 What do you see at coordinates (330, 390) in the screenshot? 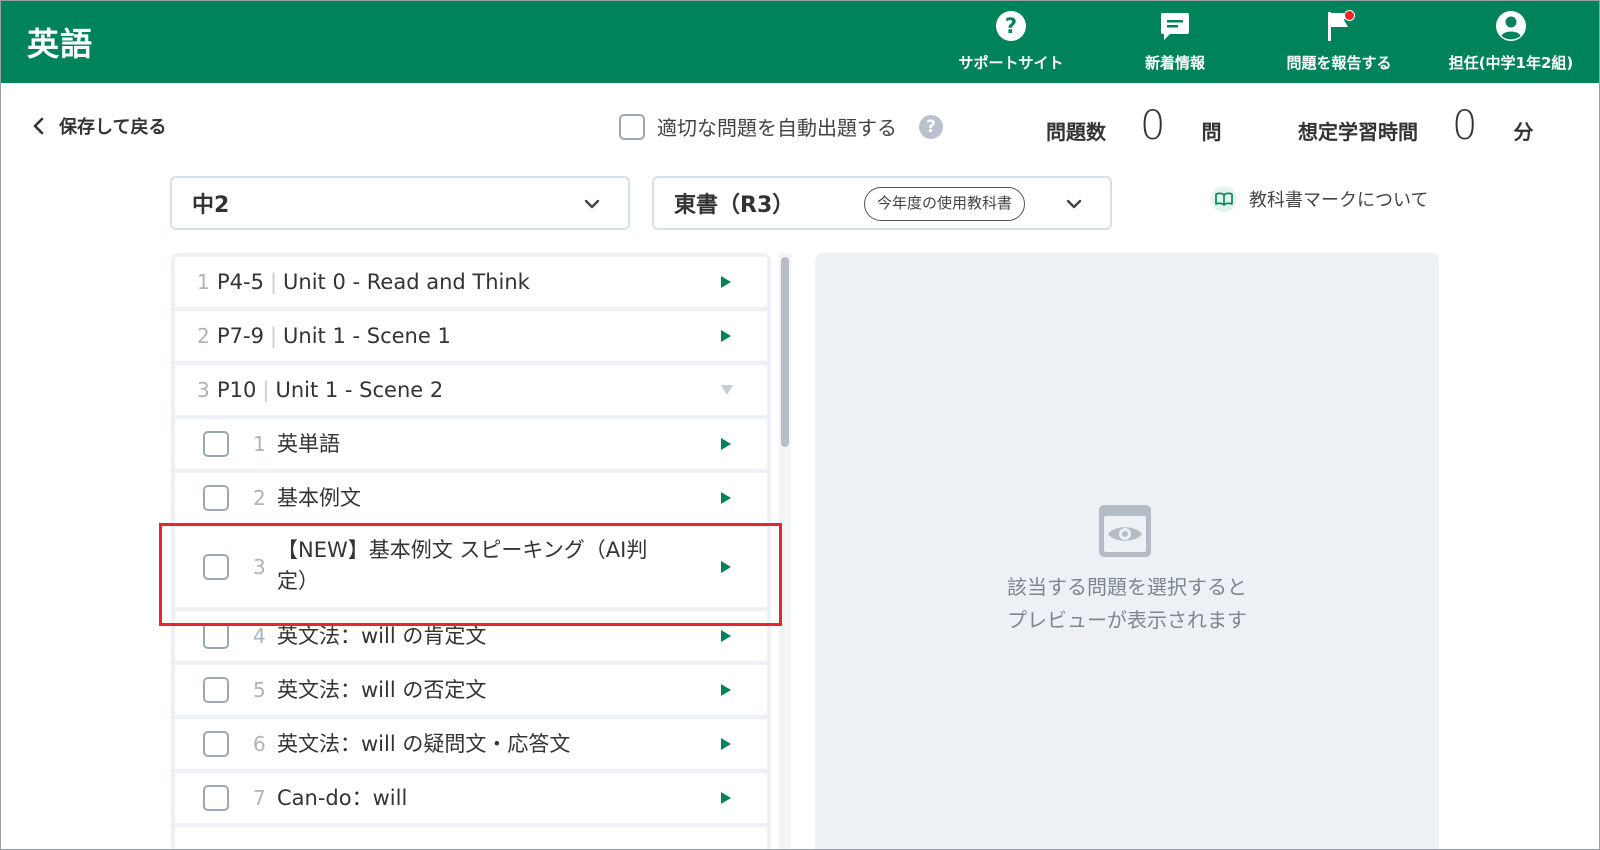
I see `unit-title: P10 | Unit 1 - Scene 2` at bounding box center [330, 390].